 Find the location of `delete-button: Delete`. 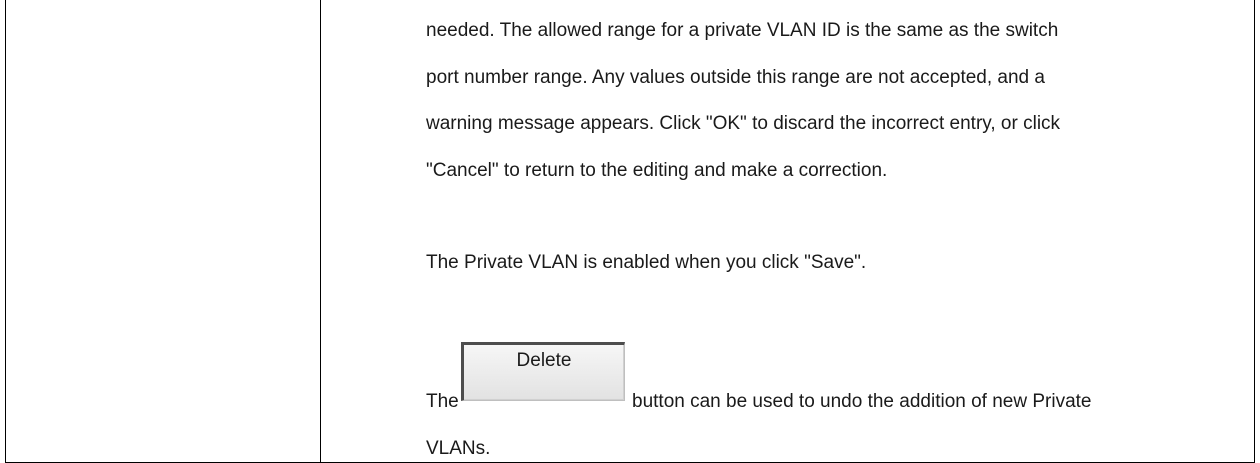

delete-button: Delete is located at coordinates (543, 371).